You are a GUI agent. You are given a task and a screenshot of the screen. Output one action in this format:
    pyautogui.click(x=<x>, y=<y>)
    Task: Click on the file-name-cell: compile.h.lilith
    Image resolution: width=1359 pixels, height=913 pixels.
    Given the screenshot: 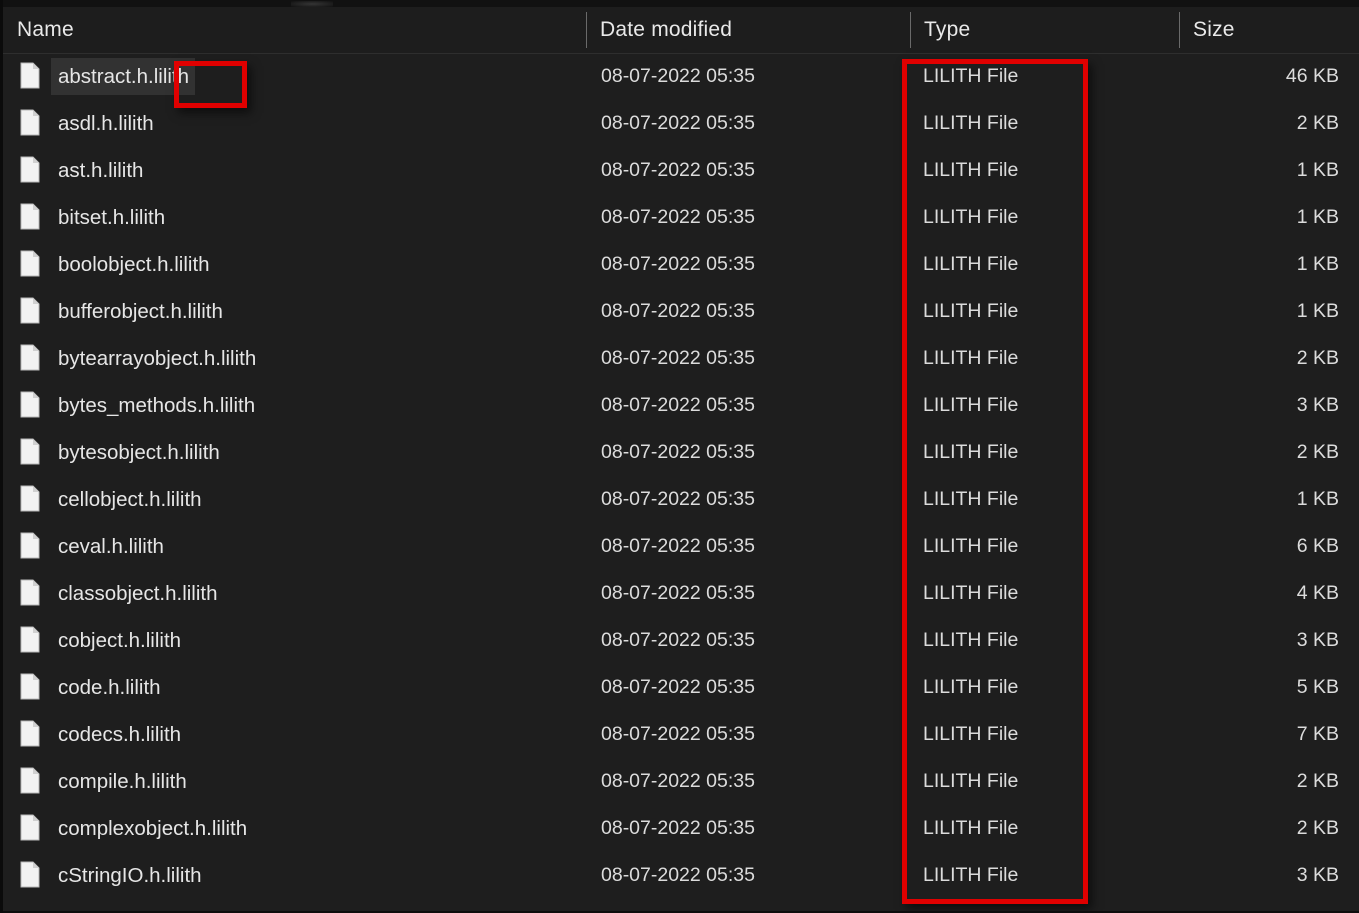 What is the action you would take?
    pyautogui.click(x=122, y=781)
    